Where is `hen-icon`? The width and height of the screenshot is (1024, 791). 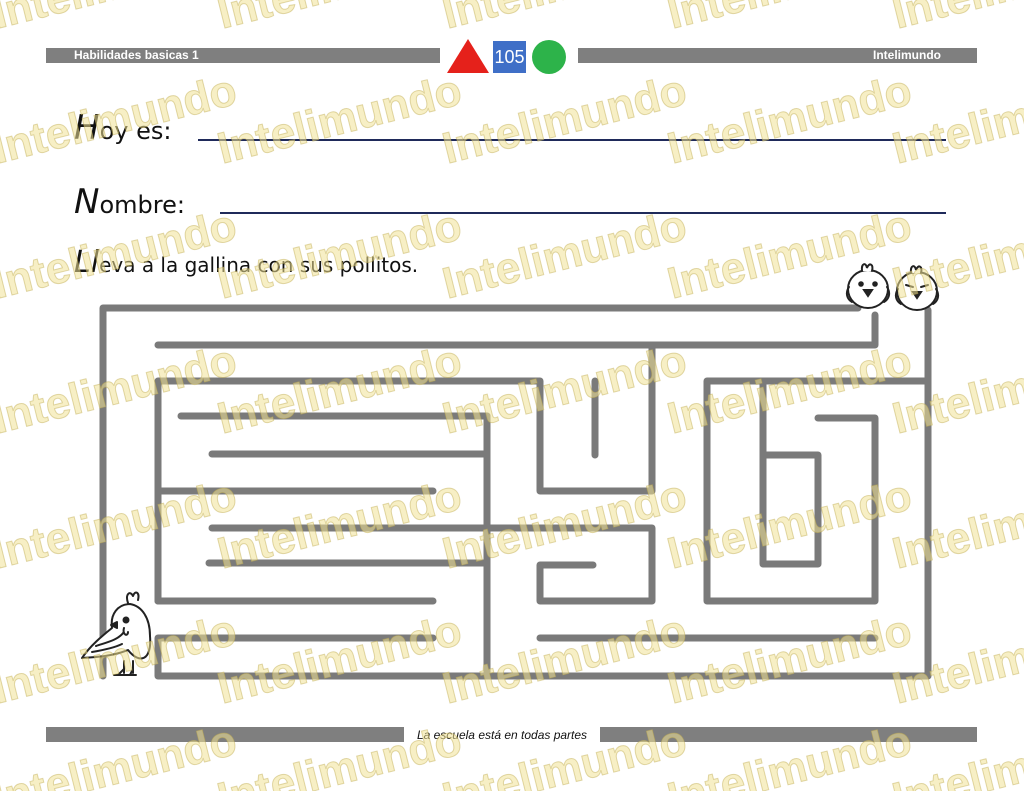
hen-icon is located at coordinates (116, 633).